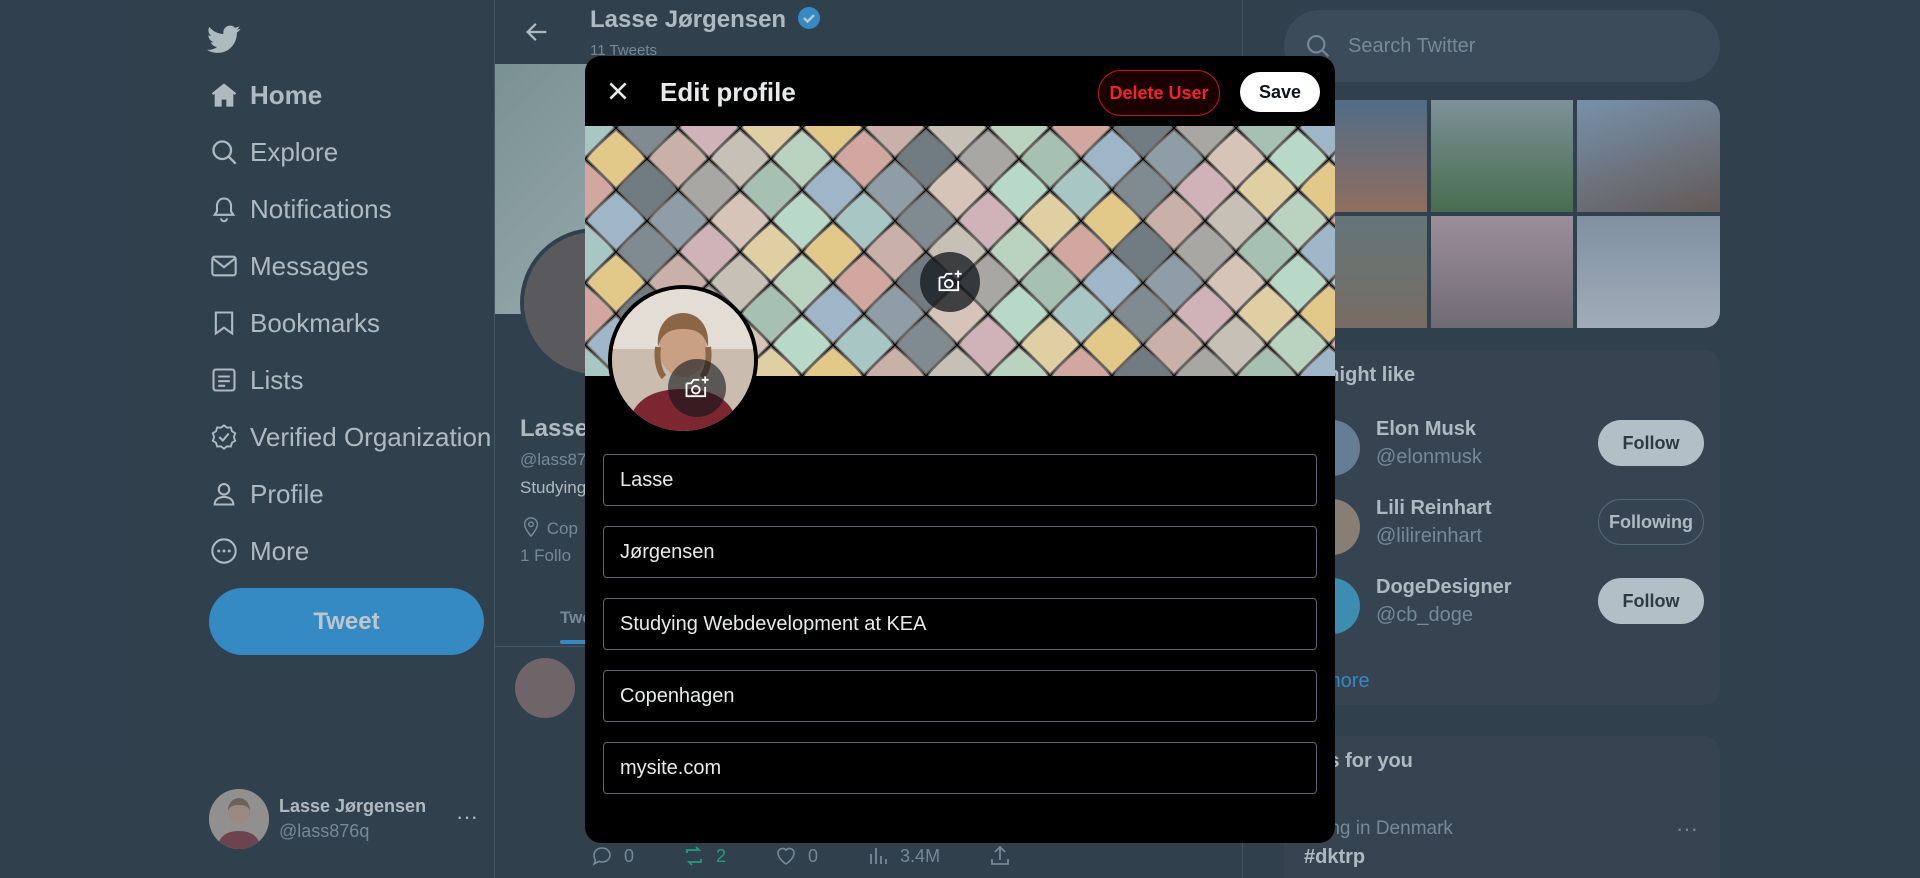 This screenshot has width=1920, height=878. I want to click on add-banner-photo-icon, so click(950, 282).